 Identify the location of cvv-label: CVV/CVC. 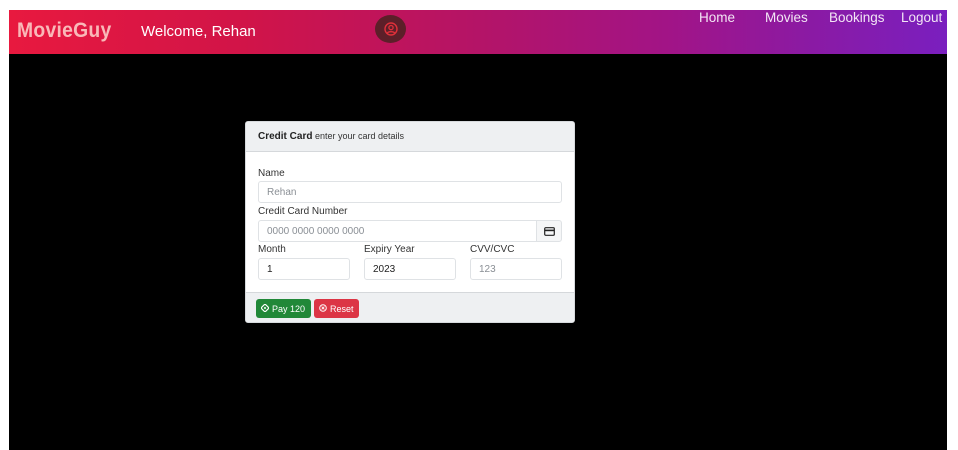
(492, 249).